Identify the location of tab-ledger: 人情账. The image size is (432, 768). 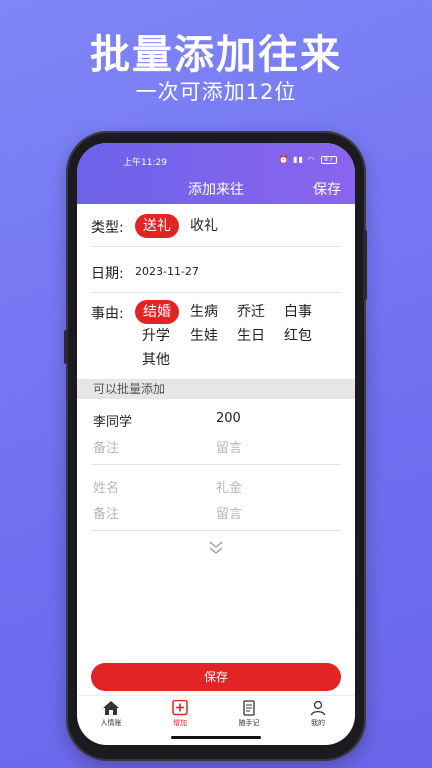
(111, 714).